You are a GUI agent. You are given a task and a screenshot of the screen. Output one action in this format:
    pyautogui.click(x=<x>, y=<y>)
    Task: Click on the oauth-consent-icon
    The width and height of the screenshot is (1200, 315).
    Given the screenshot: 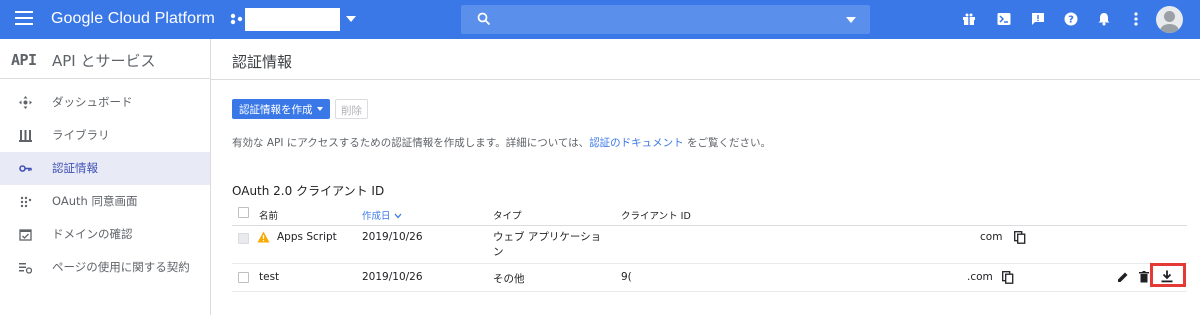 What is the action you would take?
    pyautogui.click(x=26, y=202)
    